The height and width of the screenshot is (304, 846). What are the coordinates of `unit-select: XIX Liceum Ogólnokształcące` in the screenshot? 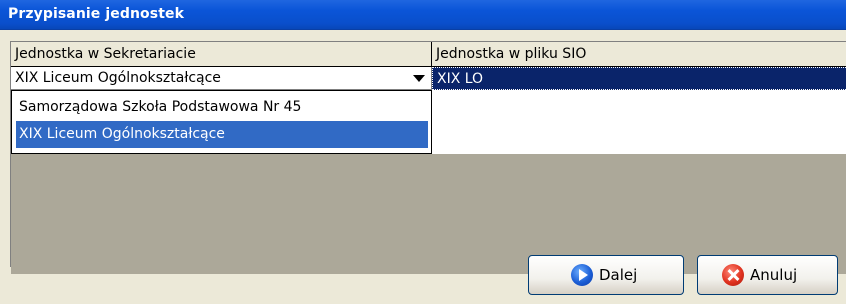 It's located at (221, 78).